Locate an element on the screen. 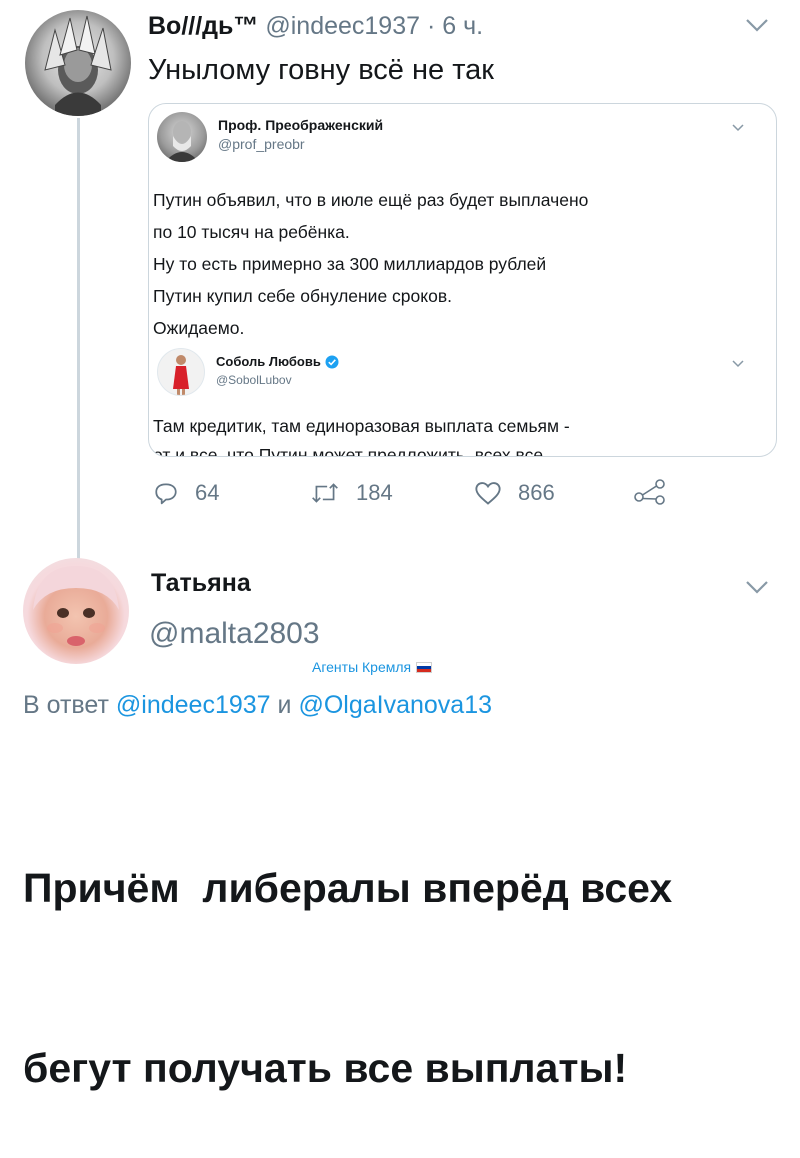 The width and height of the screenshot is (800, 1158). reply-icon is located at coordinates (166, 494).